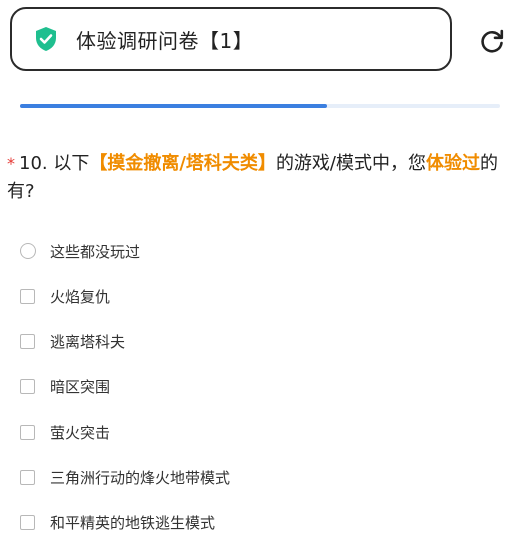 The width and height of the screenshot is (516, 538). What do you see at coordinates (165, 40) in the screenshot?
I see `survey-title: 体验调研问卷【1】` at bounding box center [165, 40].